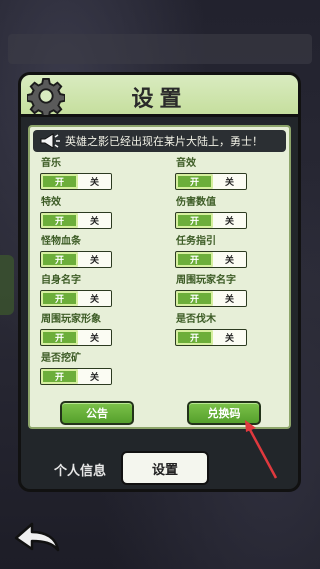 The image size is (320, 569). Describe the element at coordinates (61, 241) in the screenshot. I see `setting-label: 怪物血条` at that location.